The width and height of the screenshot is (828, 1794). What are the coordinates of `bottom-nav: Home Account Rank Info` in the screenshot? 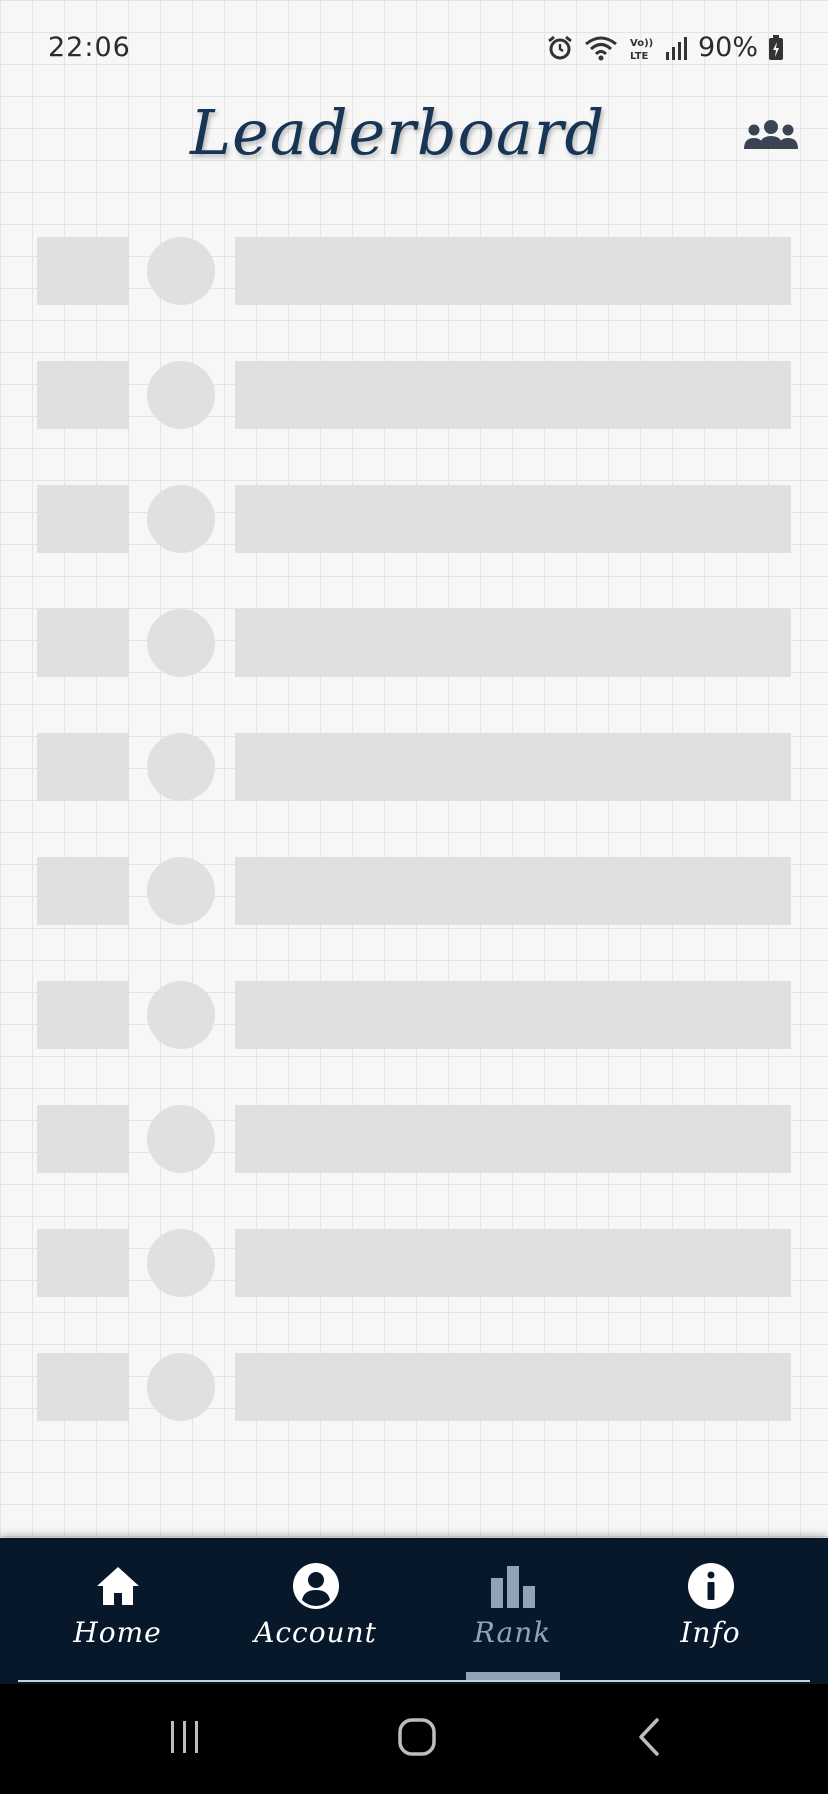 It's located at (414, 1611).